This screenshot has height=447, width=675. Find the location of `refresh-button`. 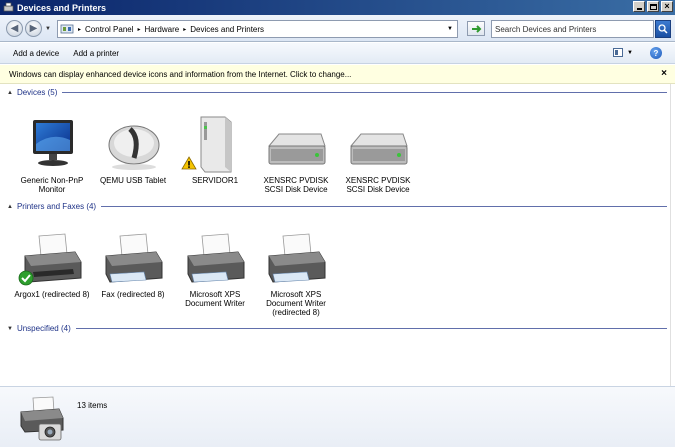

refresh-button is located at coordinates (476, 28).